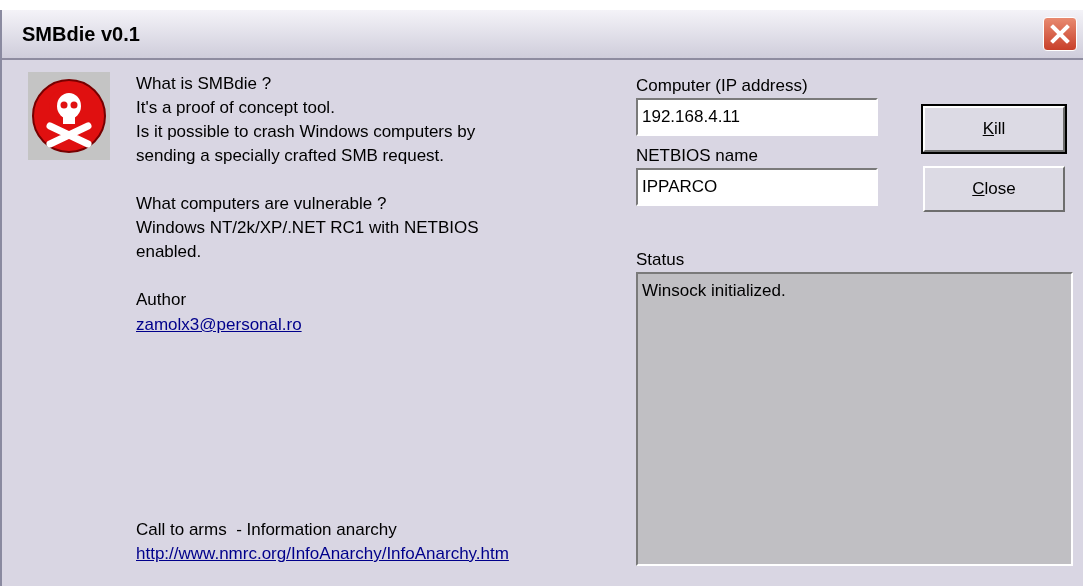  I want to click on info-text: Author, so click(162, 300).